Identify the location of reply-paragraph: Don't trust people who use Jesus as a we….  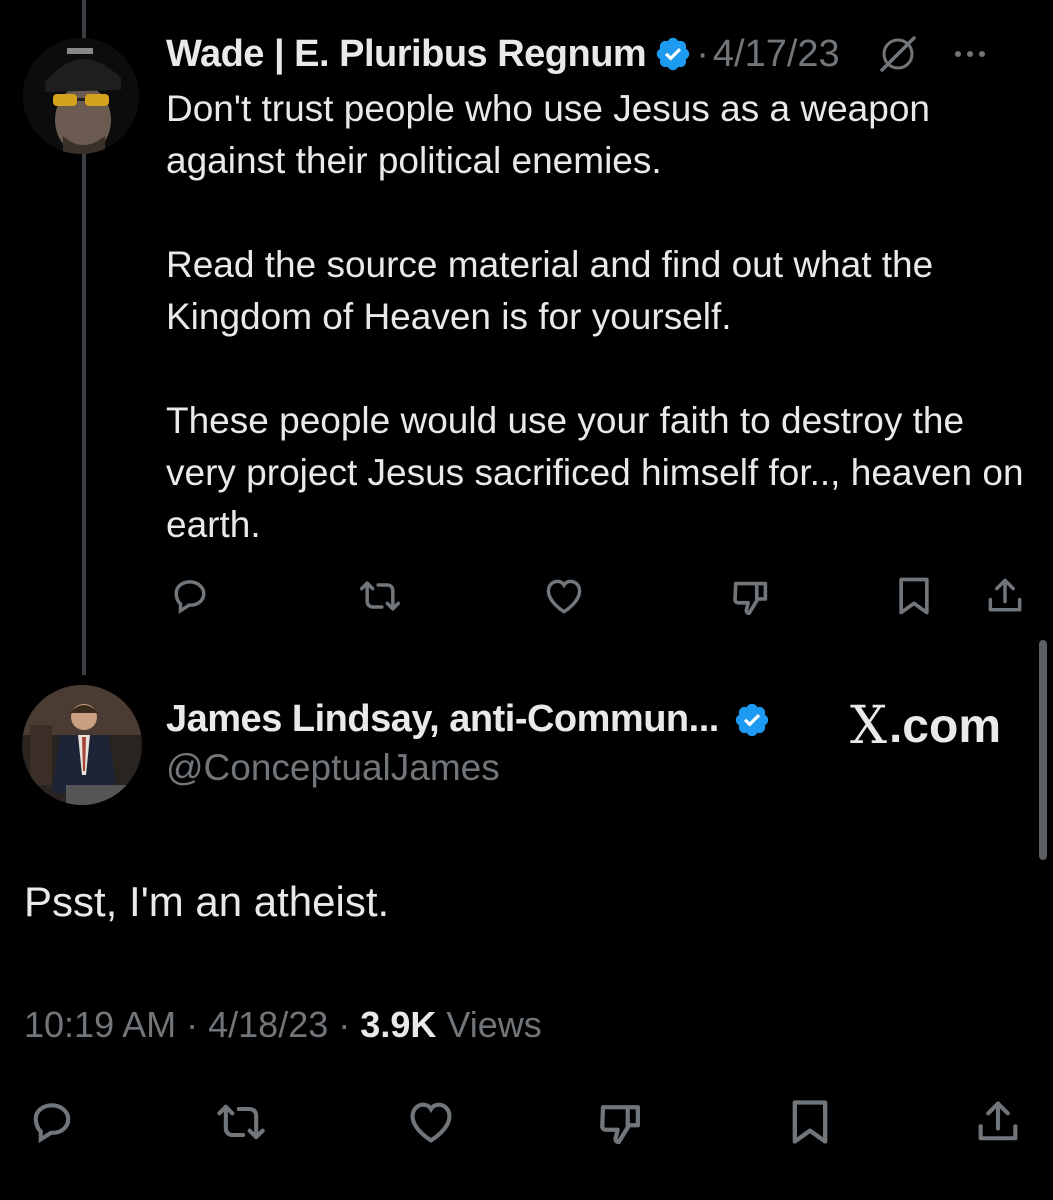
(548, 134).